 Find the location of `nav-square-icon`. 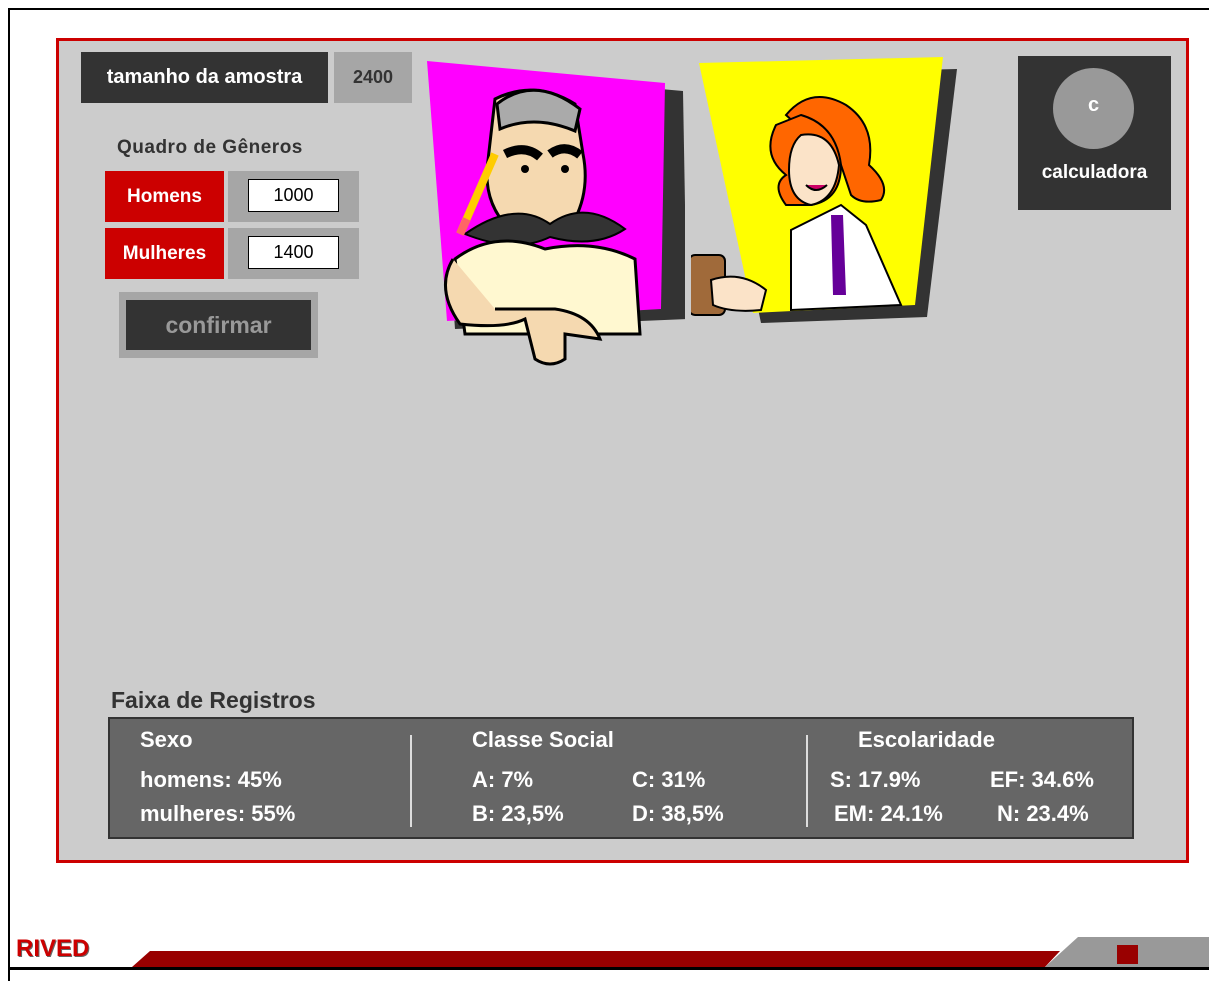

nav-square-icon is located at coordinates (1127, 954).